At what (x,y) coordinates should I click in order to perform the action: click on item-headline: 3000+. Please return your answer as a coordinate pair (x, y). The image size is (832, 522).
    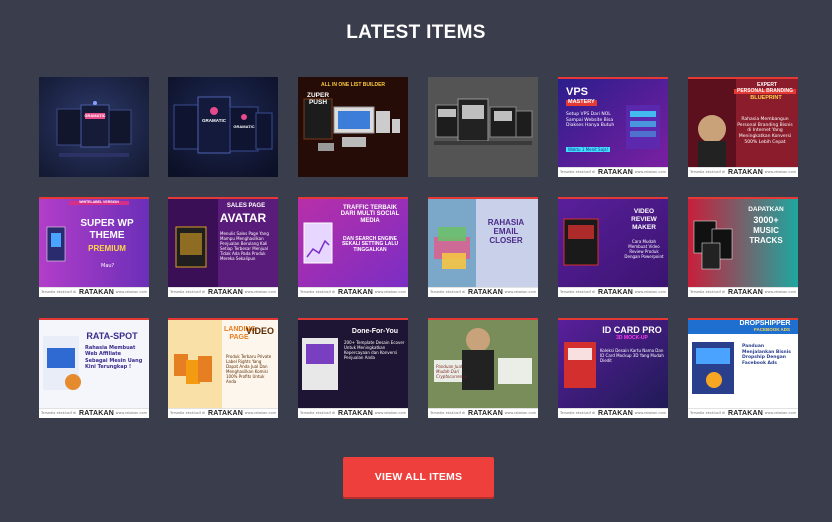
    Looking at the image, I should click on (766, 220).